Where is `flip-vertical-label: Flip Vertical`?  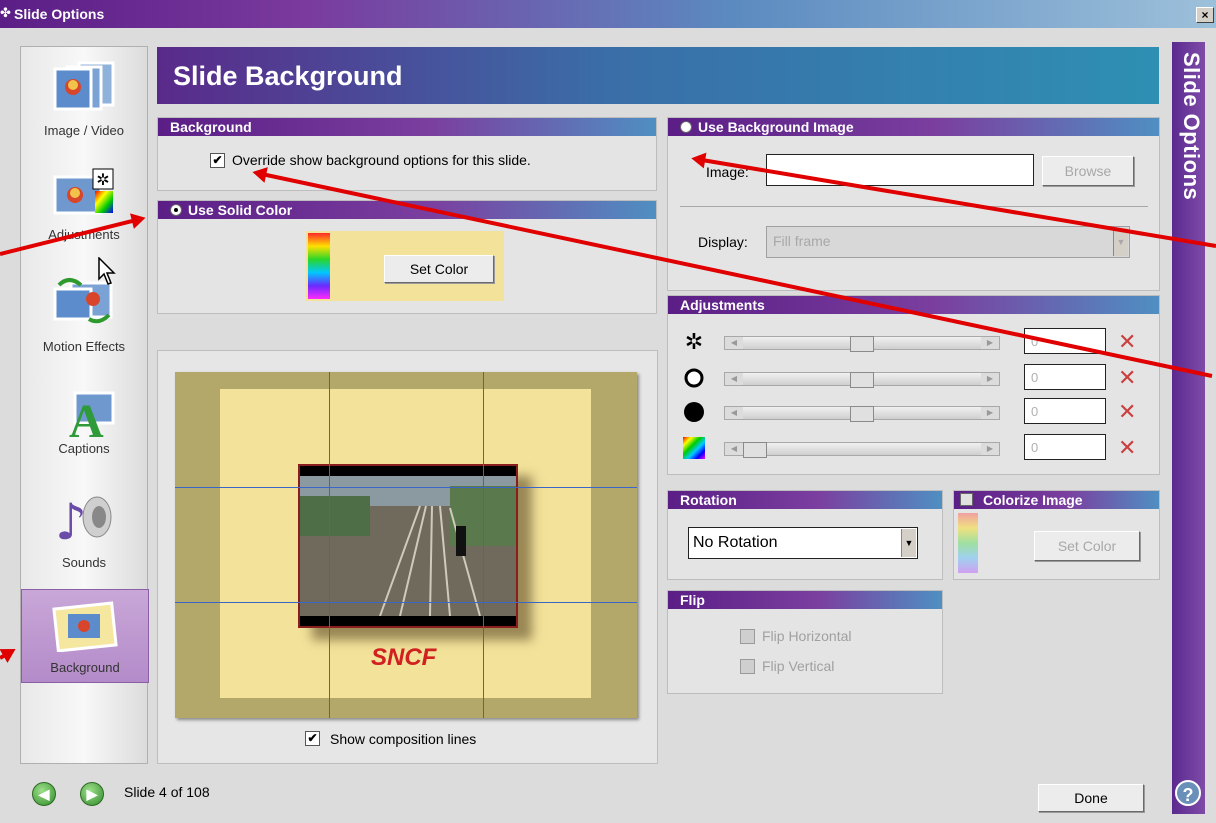
flip-vertical-label: Flip Vertical is located at coordinates (798, 666).